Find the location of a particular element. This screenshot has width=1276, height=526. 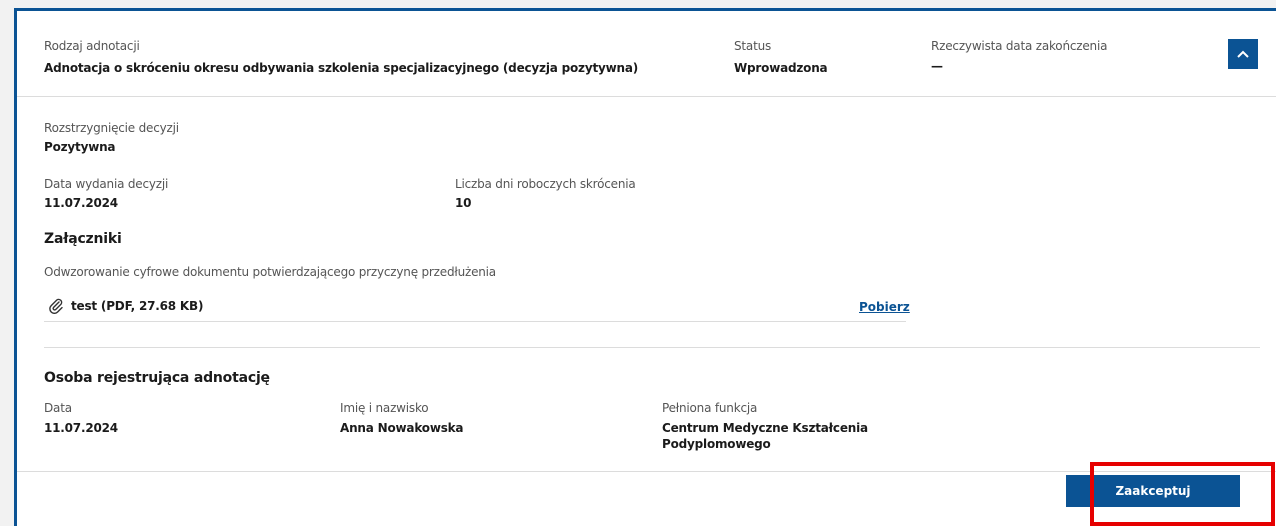

annotation-type-label: Rodzaj adnotacji is located at coordinates (92, 46).